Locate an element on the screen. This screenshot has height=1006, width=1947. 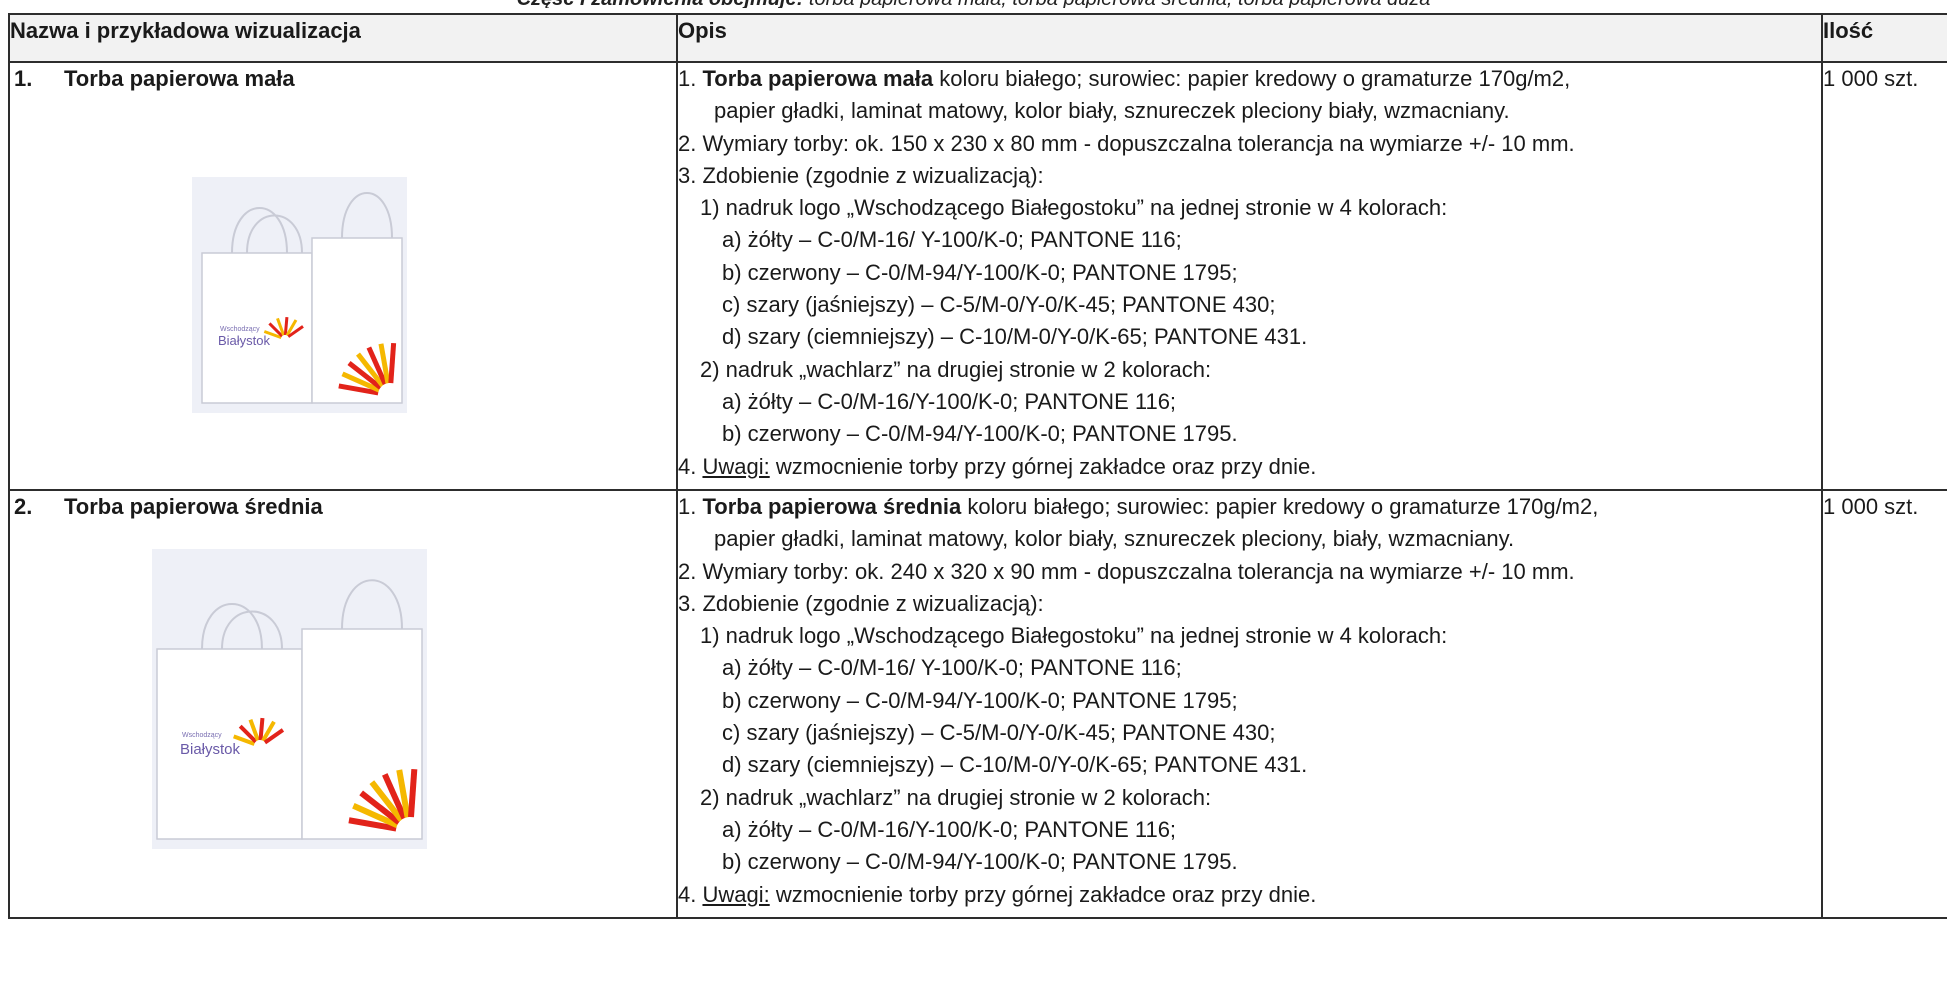
header-quantity: Ilość is located at coordinates (1884, 38).